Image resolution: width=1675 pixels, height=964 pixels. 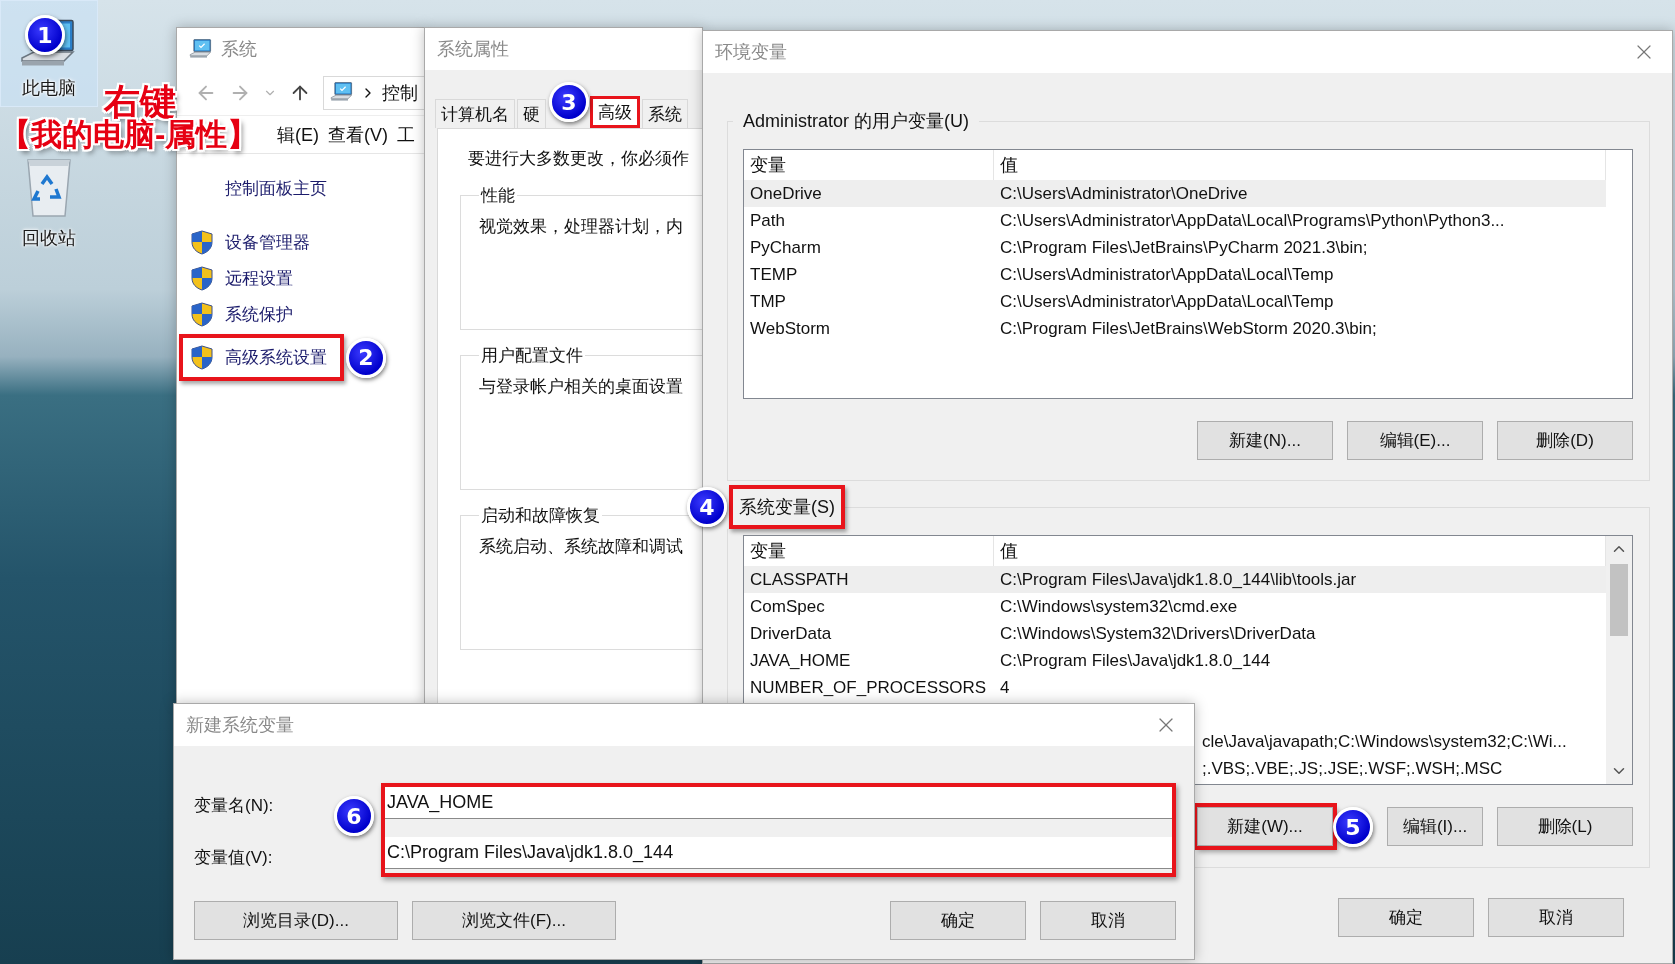 What do you see at coordinates (259, 278) in the screenshot?
I see `link-text: 远程设置` at bounding box center [259, 278].